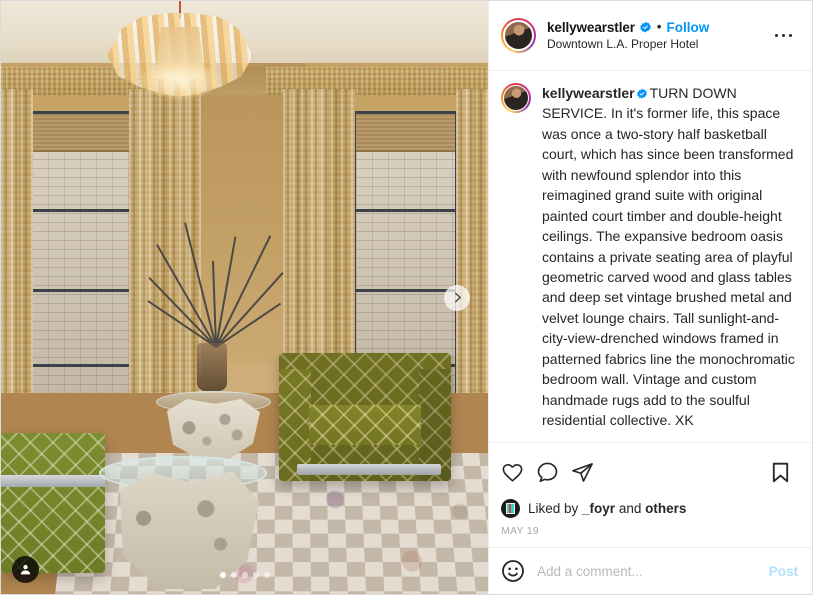 Image resolution: width=813 pixels, height=595 pixels. Describe the element at coordinates (53, 503) in the screenshot. I see `armchair-left` at that location.